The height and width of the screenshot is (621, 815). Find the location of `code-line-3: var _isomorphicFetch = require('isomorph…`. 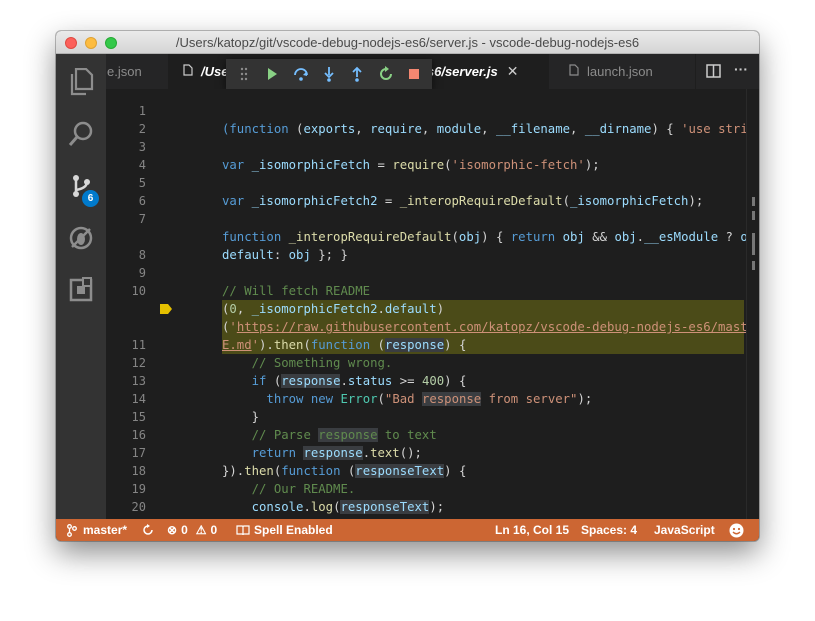

code-line-3: var _isomorphicFetch = require('isomorph… is located at coordinates (411, 165).